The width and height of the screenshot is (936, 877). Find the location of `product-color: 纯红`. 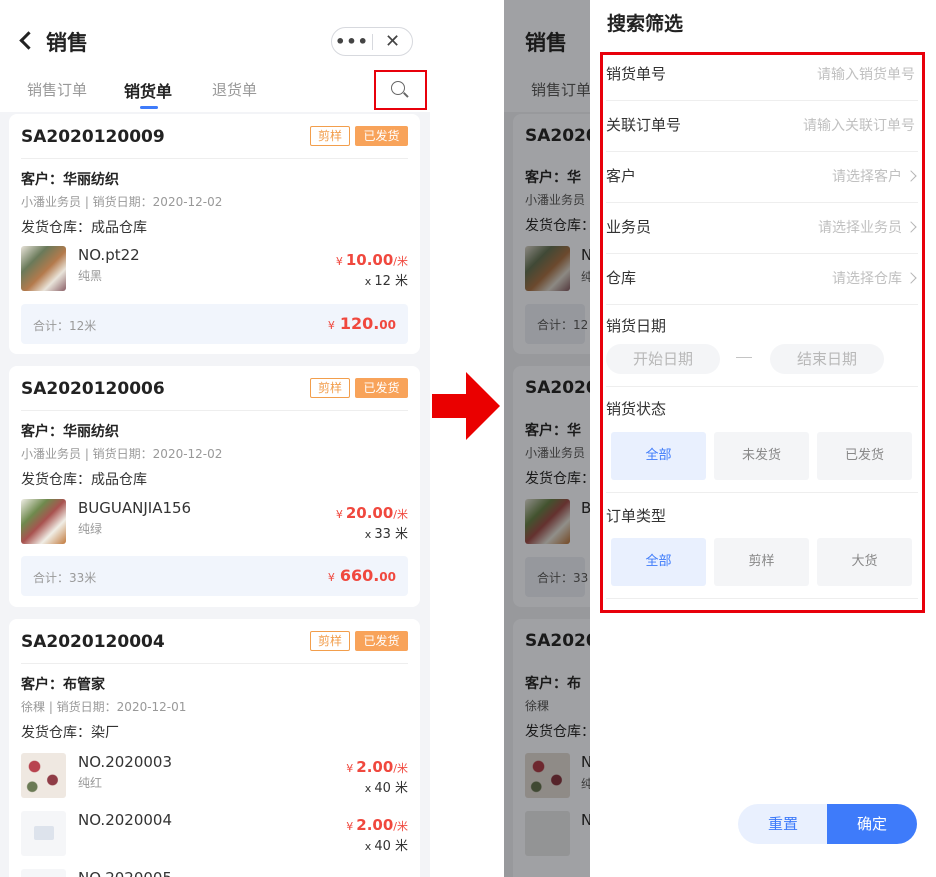

product-color: 纯红 is located at coordinates (90, 783).